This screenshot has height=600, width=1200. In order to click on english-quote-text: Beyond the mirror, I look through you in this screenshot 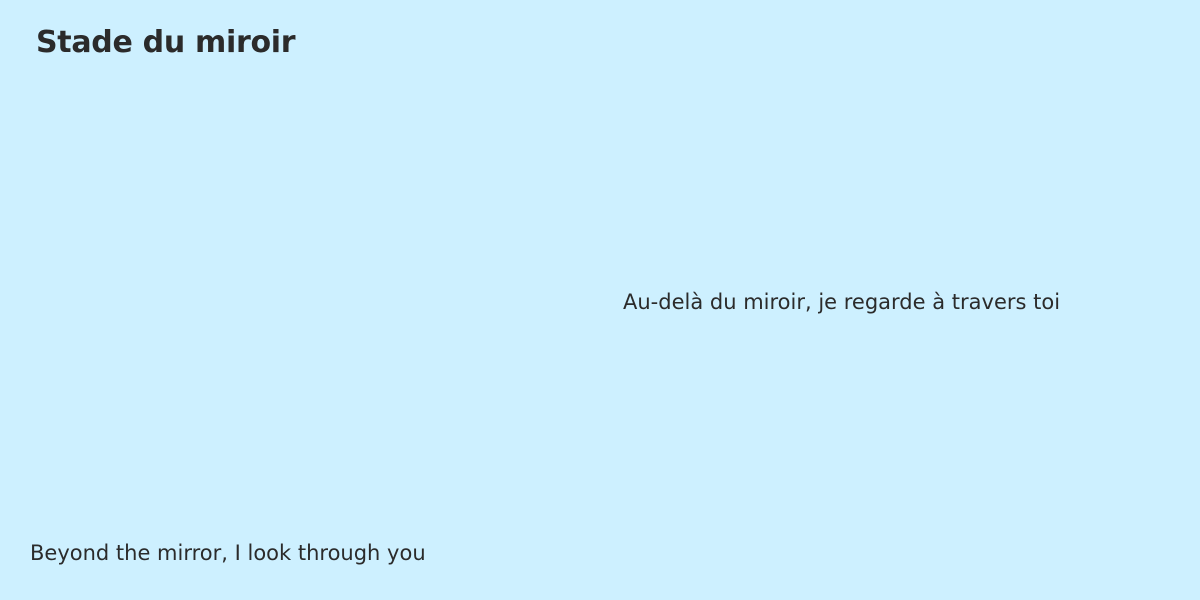, I will do `click(228, 553)`.